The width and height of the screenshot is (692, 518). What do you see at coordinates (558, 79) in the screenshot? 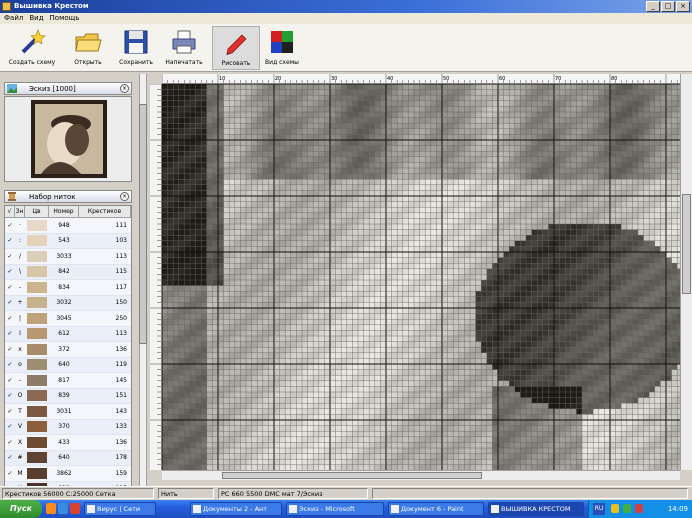
I see `ruler-number: 70` at bounding box center [558, 79].